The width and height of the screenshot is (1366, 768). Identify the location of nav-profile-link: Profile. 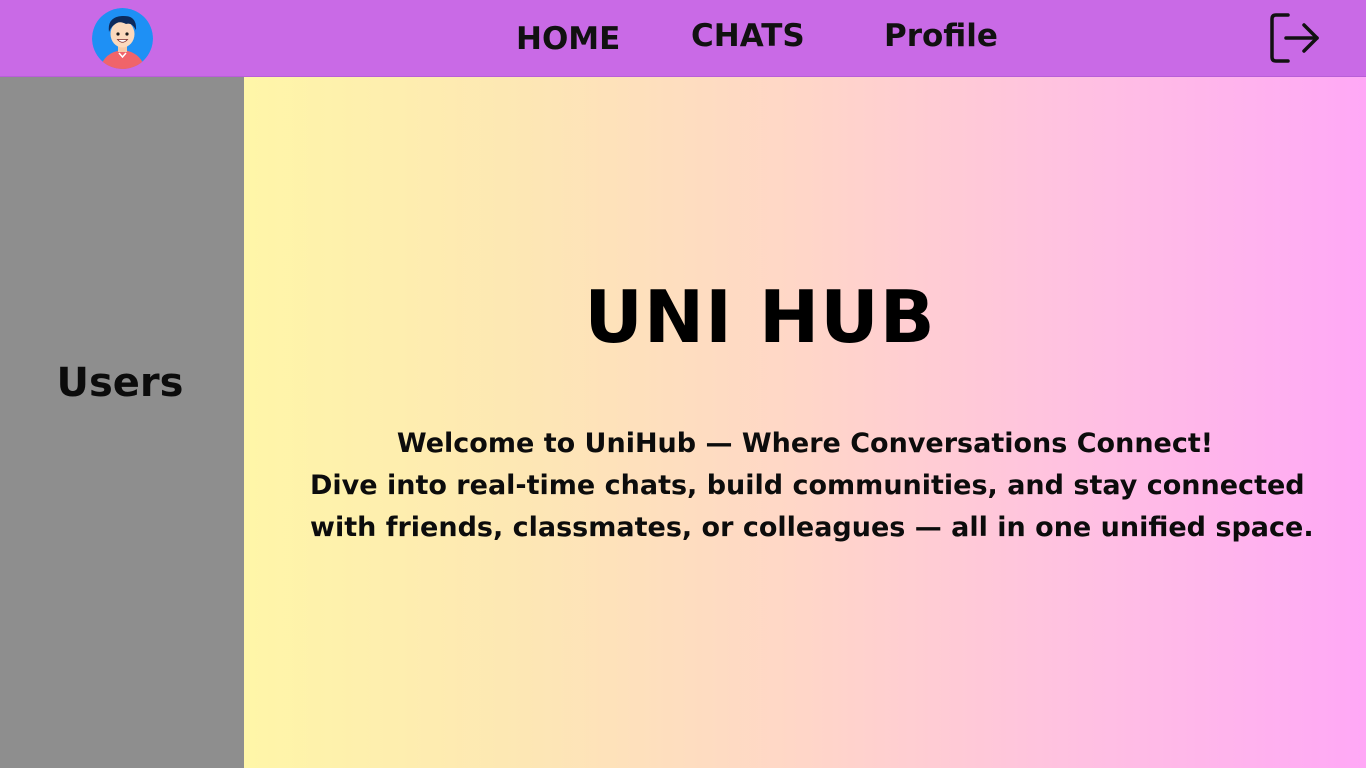
(941, 36).